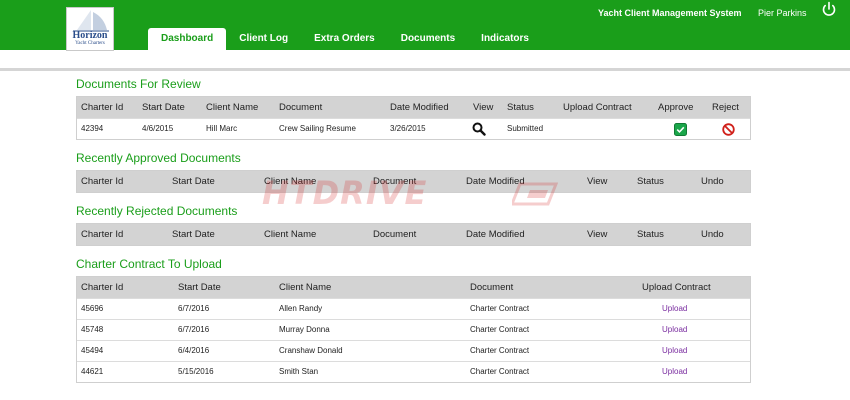 The width and height of the screenshot is (850, 400). What do you see at coordinates (317, 128) in the screenshot?
I see `cell-document: Crew Sailing Resume` at bounding box center [317, 128].